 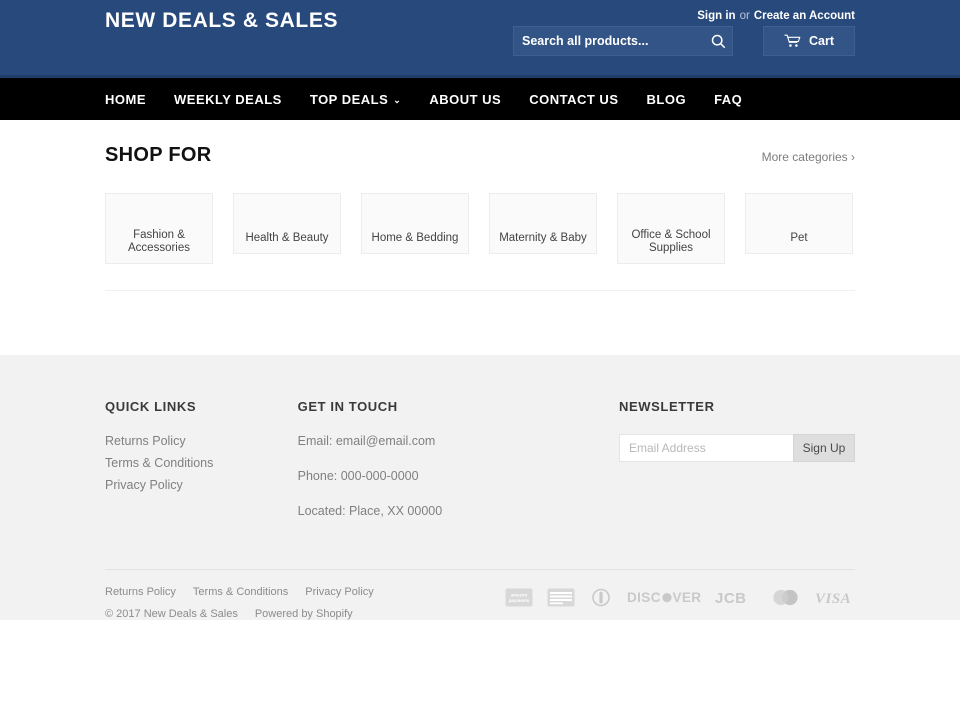 What do you see at coordinates (785, 597) in the screenshot?
I see `mastercard-icon` at bounding box center [785, 597].